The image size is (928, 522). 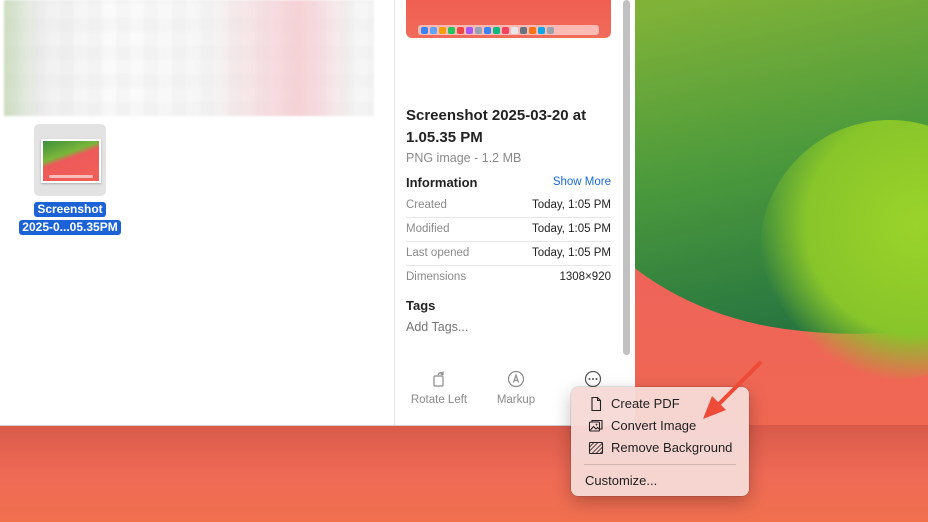 What do you see at coordinates (439, 388) in the screenshot?
I see `rotate-left-button: Rotate Left` at bounding box center [439, 388].